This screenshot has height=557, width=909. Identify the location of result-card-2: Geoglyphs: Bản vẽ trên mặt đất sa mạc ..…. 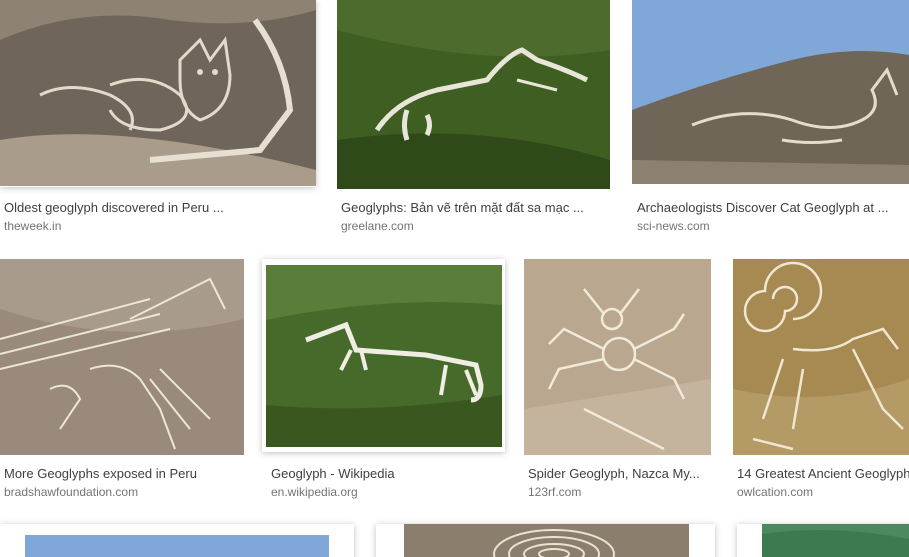
(477, 120).